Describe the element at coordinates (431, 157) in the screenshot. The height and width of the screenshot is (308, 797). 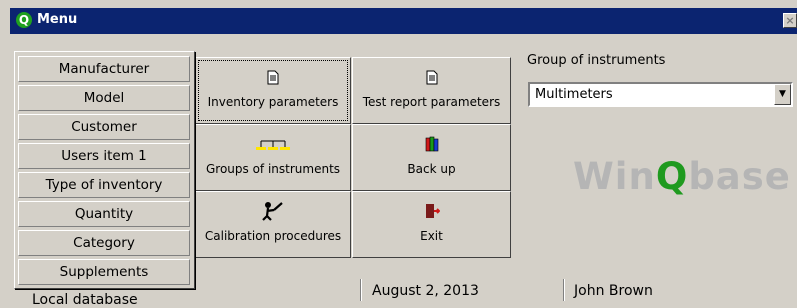
I see `back-up-button: Back up` at that location.